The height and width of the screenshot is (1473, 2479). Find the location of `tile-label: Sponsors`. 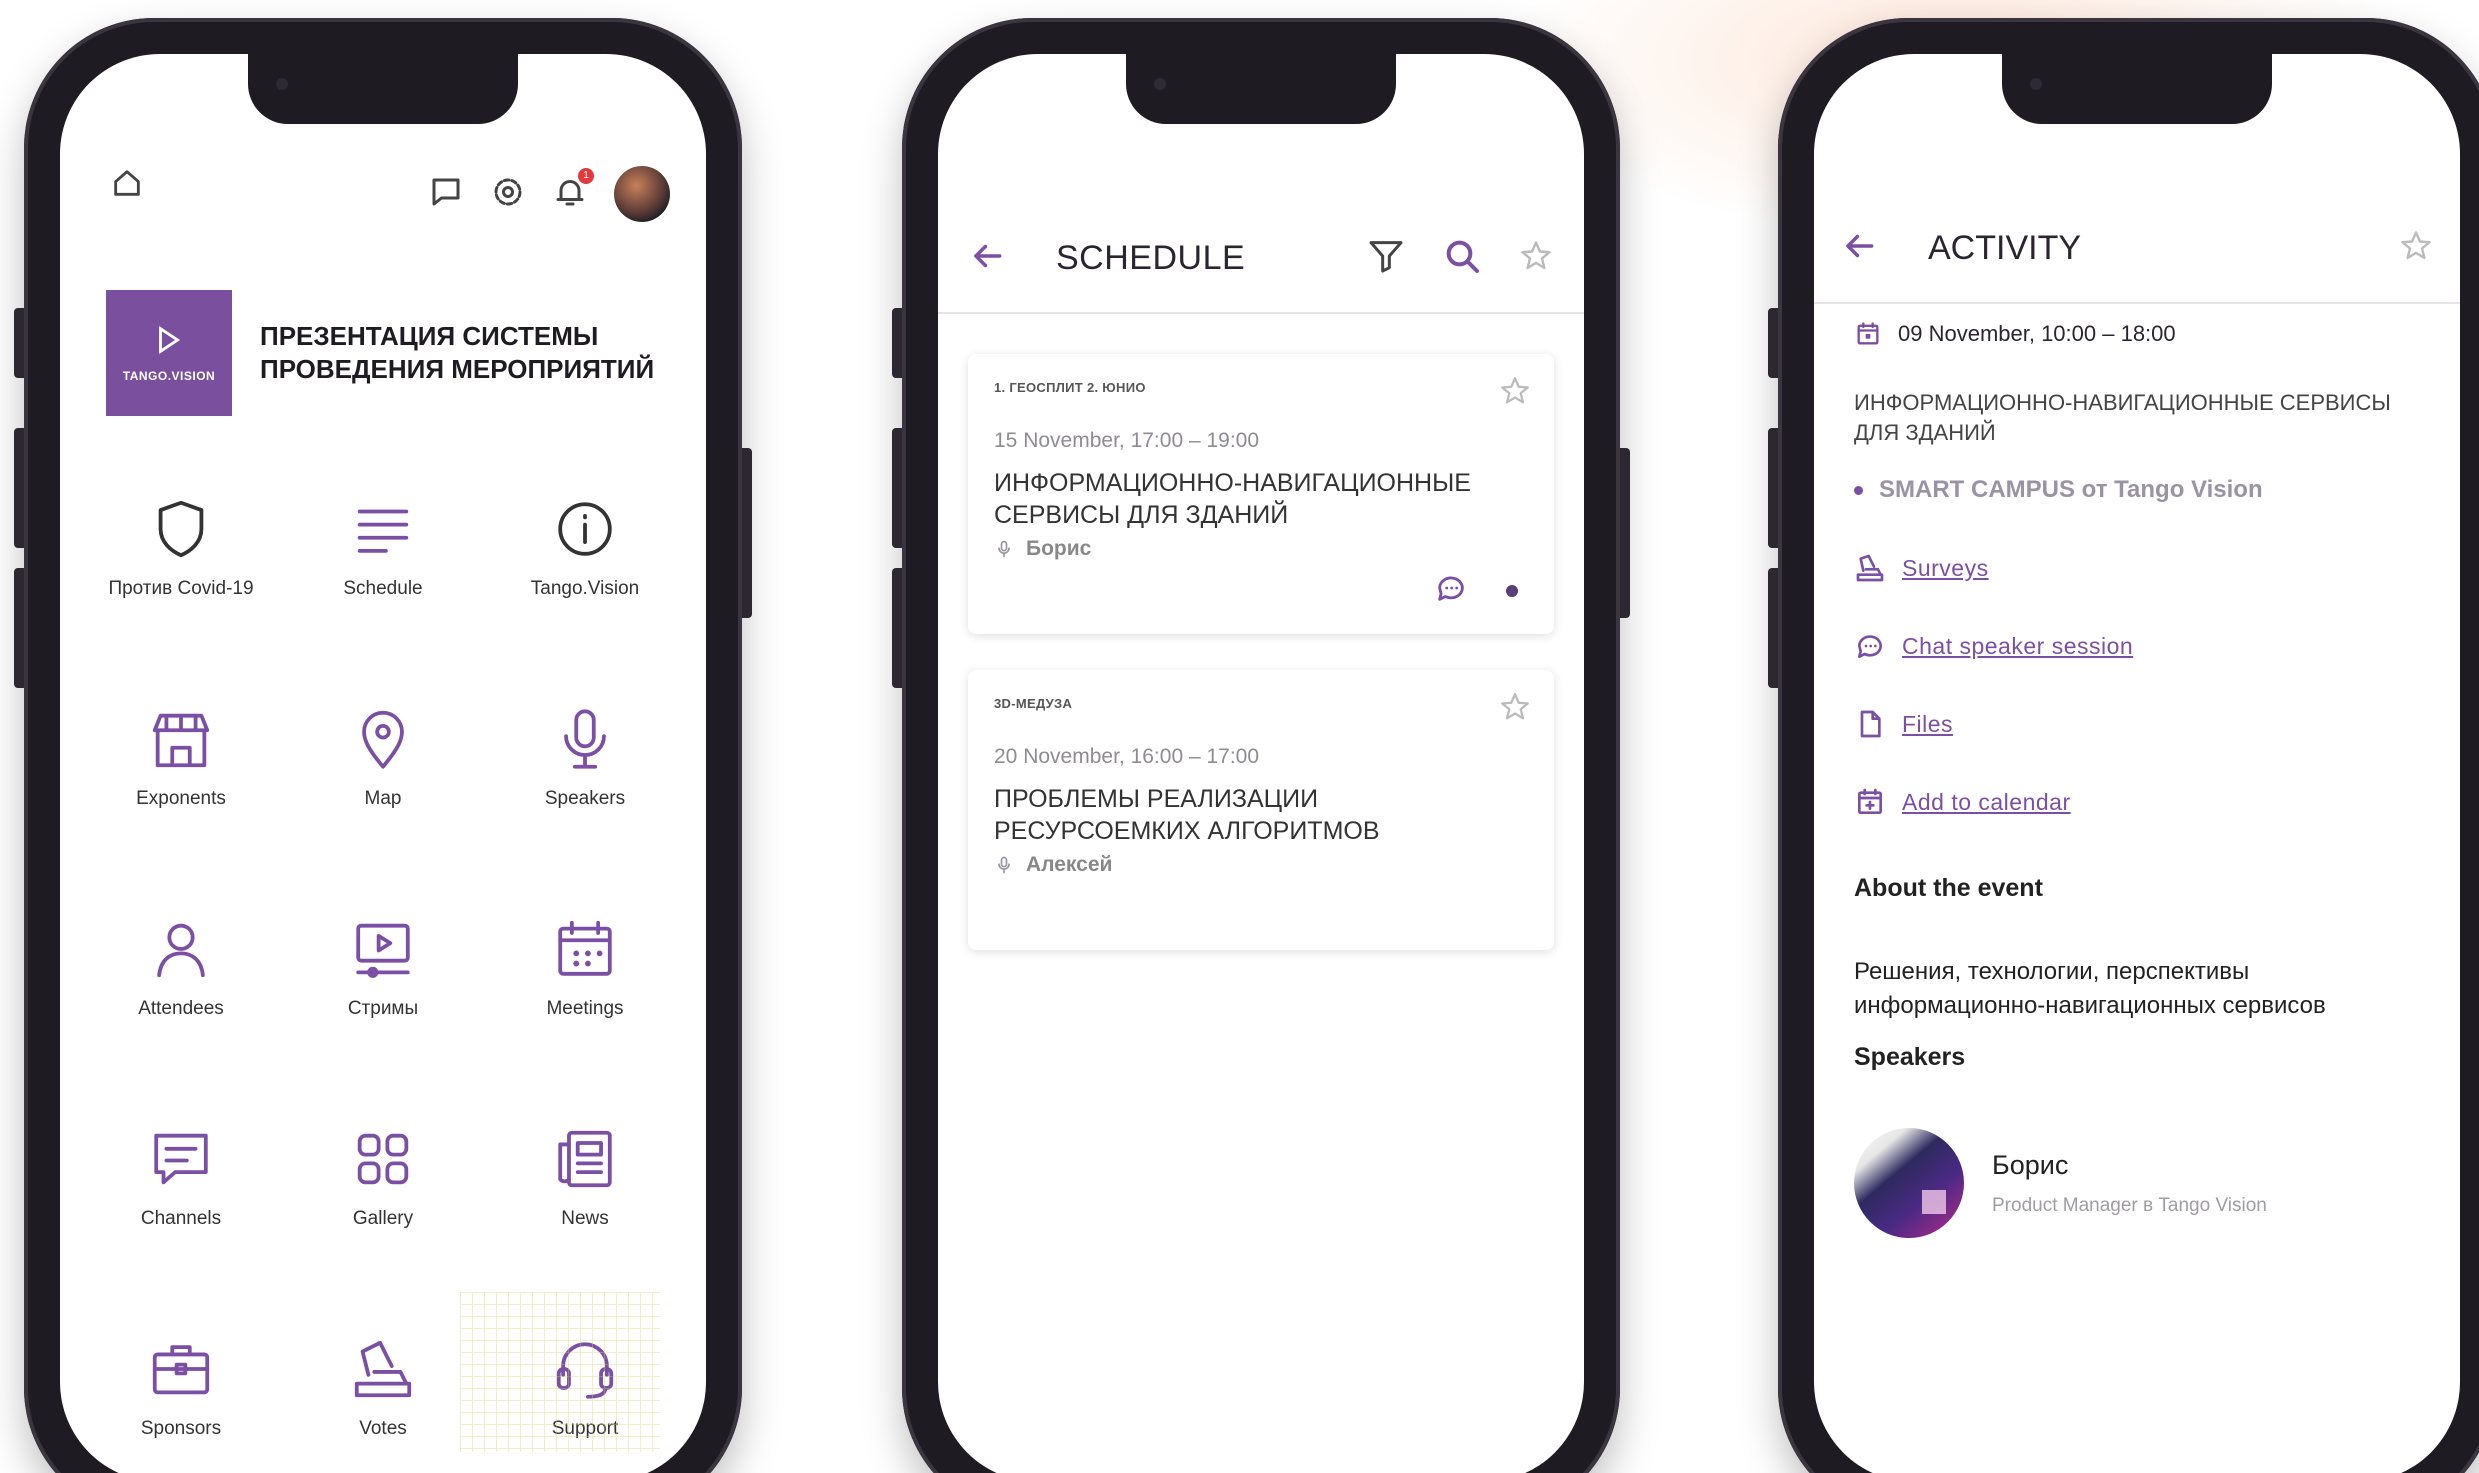

tile-label: Sponsors is located at coordinates (181, 1428).